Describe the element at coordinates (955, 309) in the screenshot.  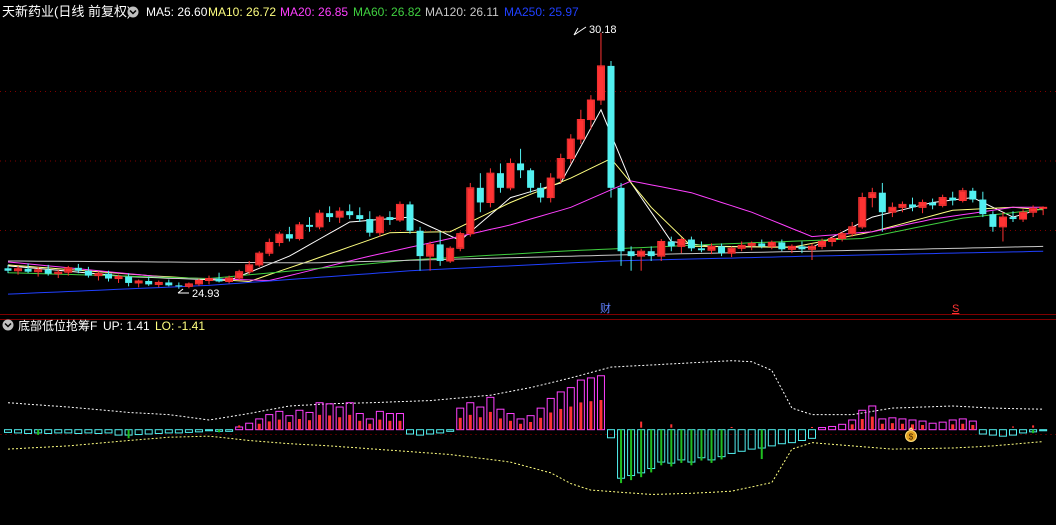
I see `signal-s-marker: S` at that location.